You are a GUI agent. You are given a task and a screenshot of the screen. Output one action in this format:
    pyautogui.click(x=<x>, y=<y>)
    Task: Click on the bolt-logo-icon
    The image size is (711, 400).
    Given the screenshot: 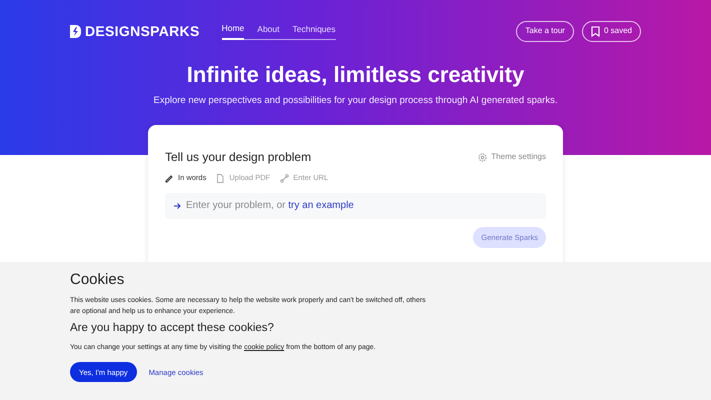 What is the action you would take?
    pyautogui.click(x=75, y=31)
    